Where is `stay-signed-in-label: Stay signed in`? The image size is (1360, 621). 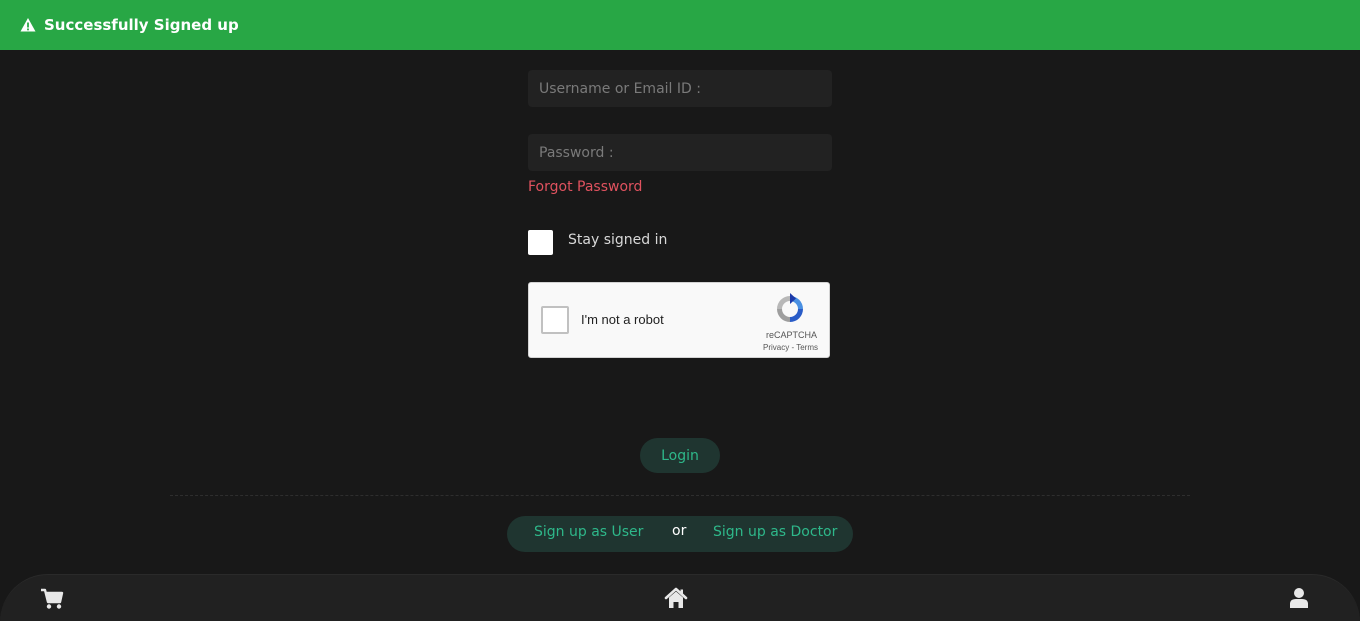
stay-signed-in-label: Stay signed in is located at coordinates (618, 240).